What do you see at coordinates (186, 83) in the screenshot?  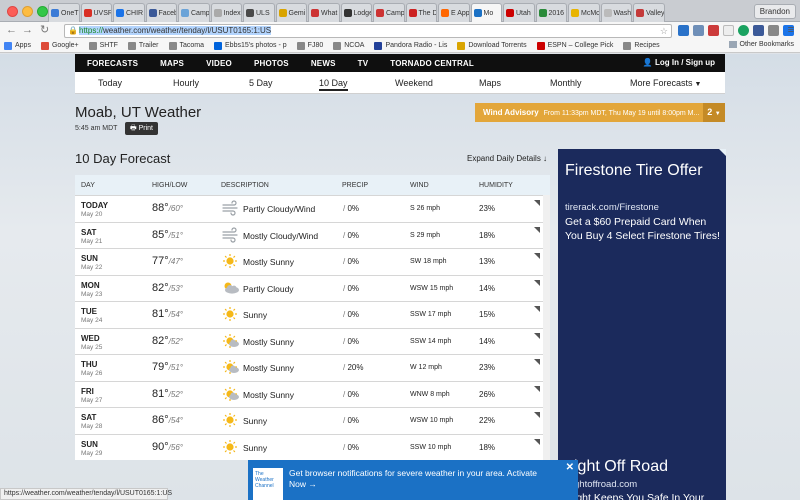 I see `subnav-tab: Hourly` at bounding box center [186, 83].